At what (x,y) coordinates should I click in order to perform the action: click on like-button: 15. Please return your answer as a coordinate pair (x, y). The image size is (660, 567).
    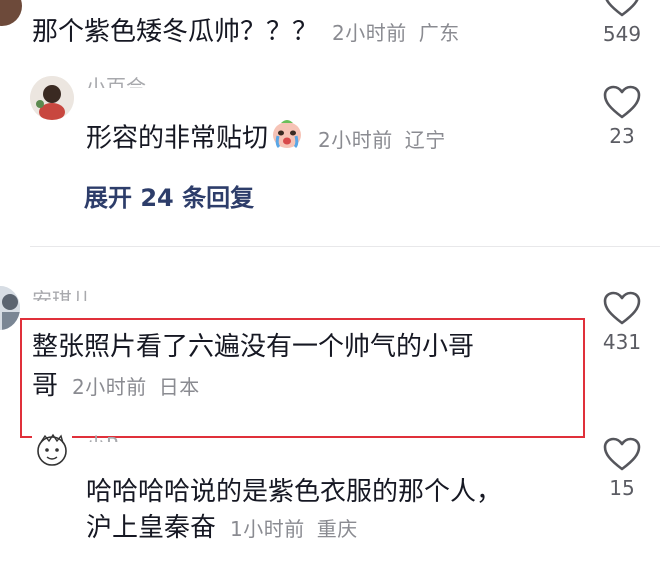
    Looking at the image, I should click on (622, 468).